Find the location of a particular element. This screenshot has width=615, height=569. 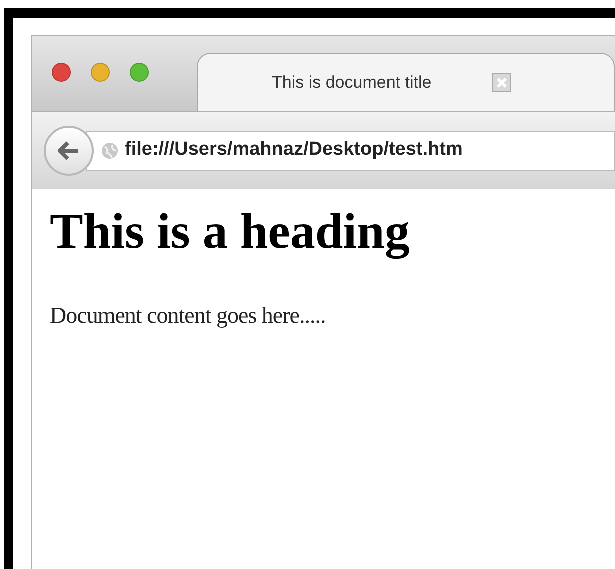

arrow-left-icon is located at coordinates (69, 150).